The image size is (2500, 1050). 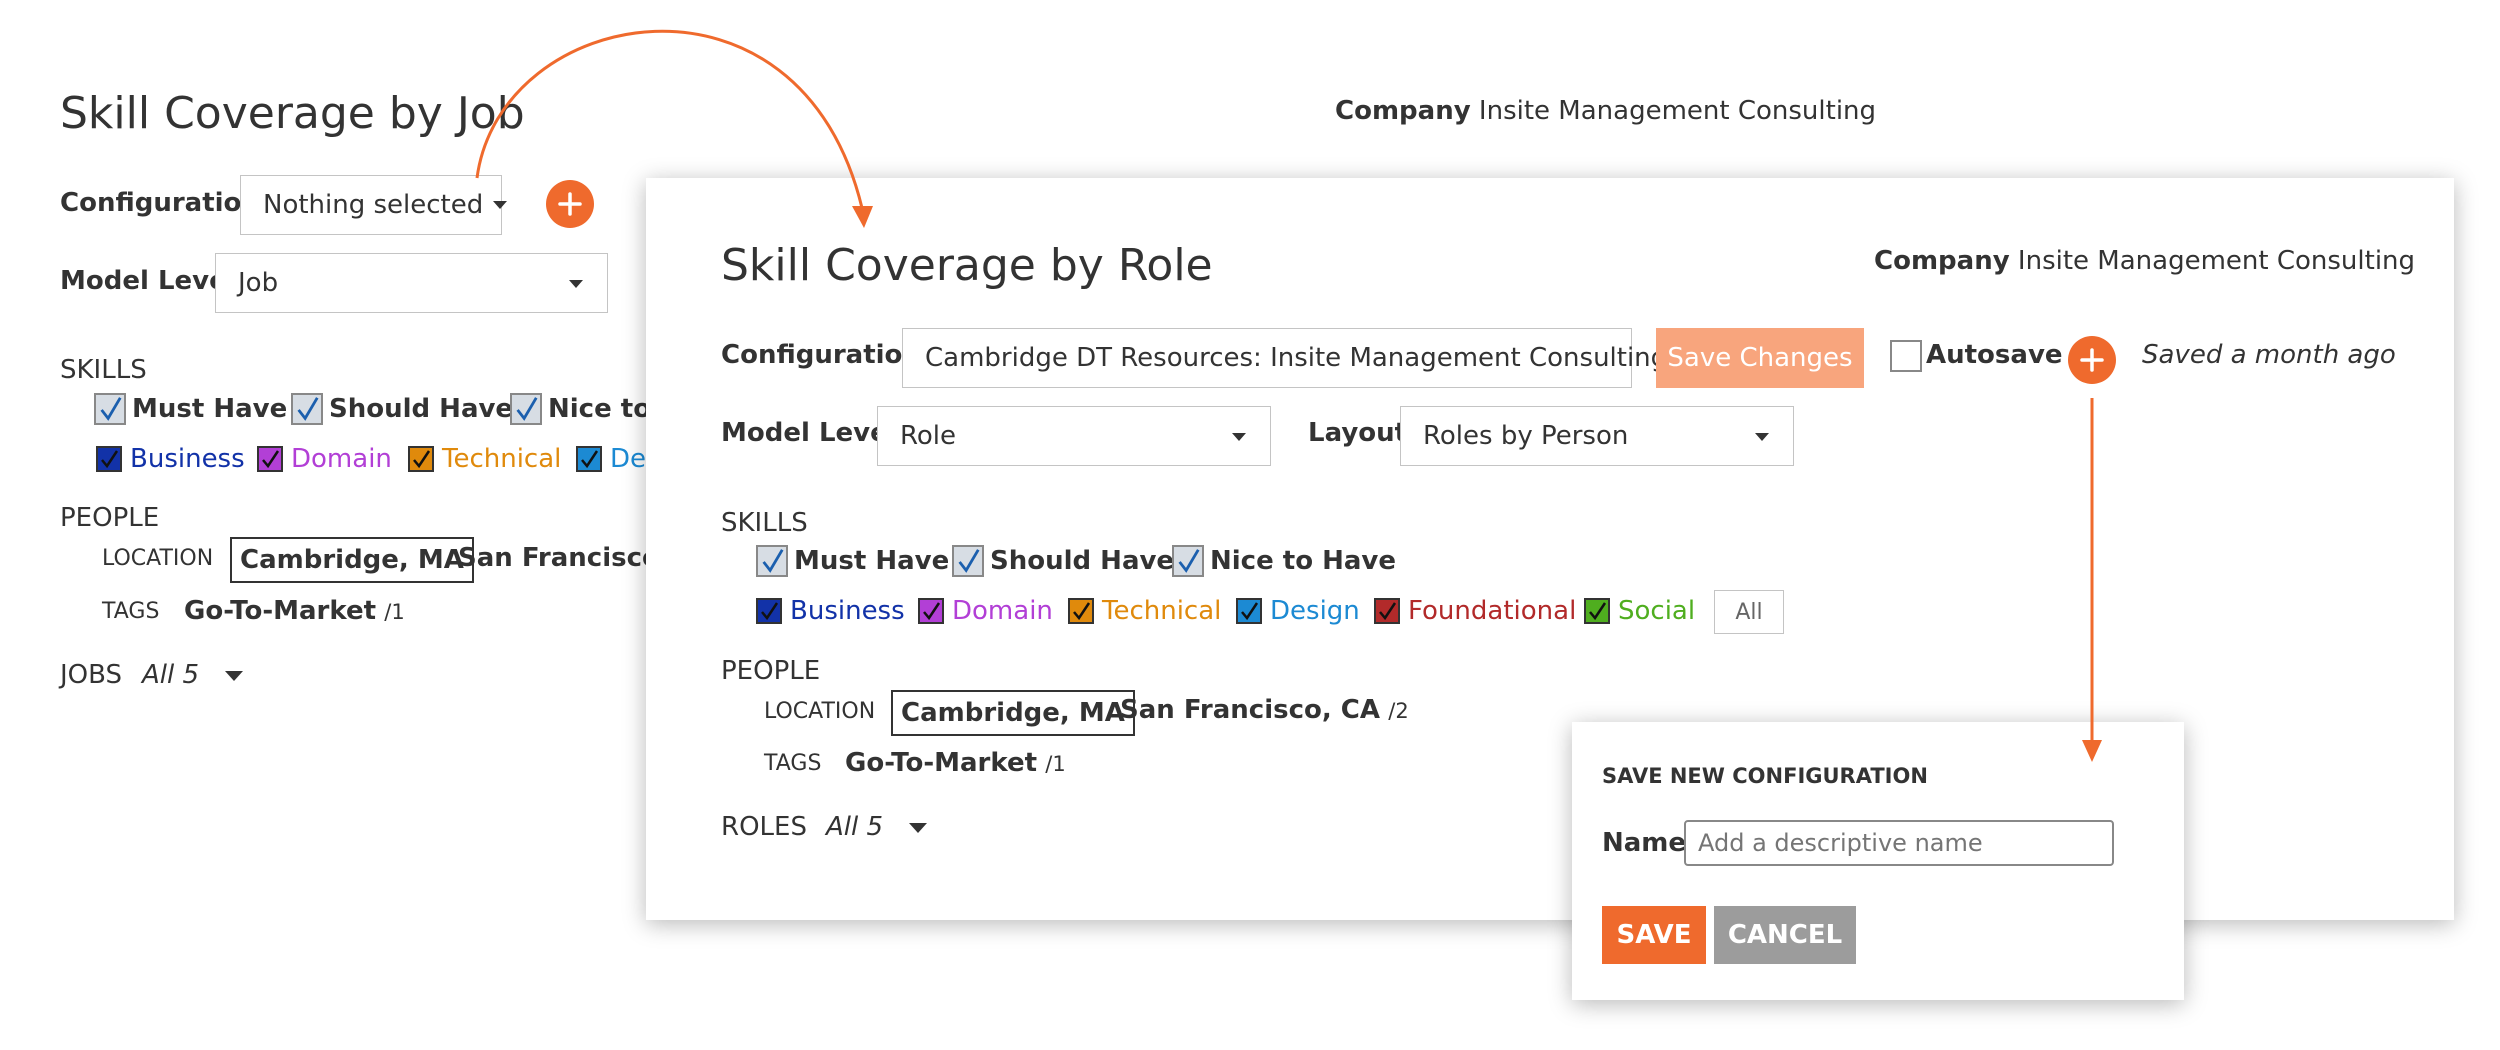 I want to click on layout-label: Layout, so click(x=1358, y=433).